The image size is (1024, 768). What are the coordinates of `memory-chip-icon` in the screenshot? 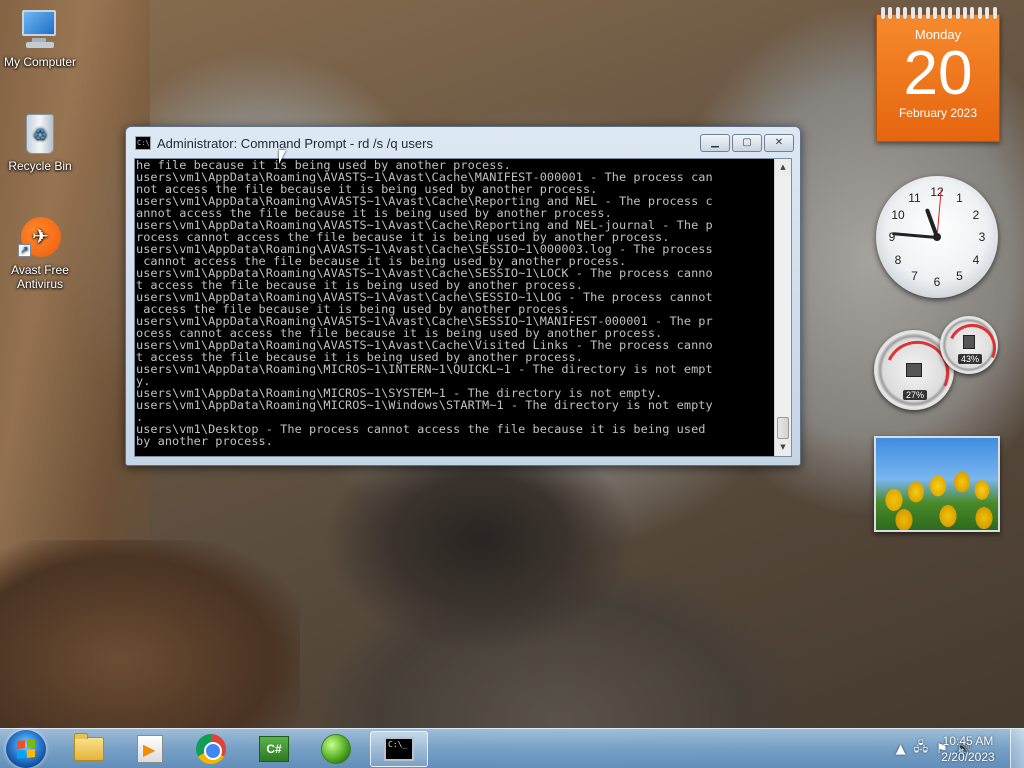 It's located at (969, 342).